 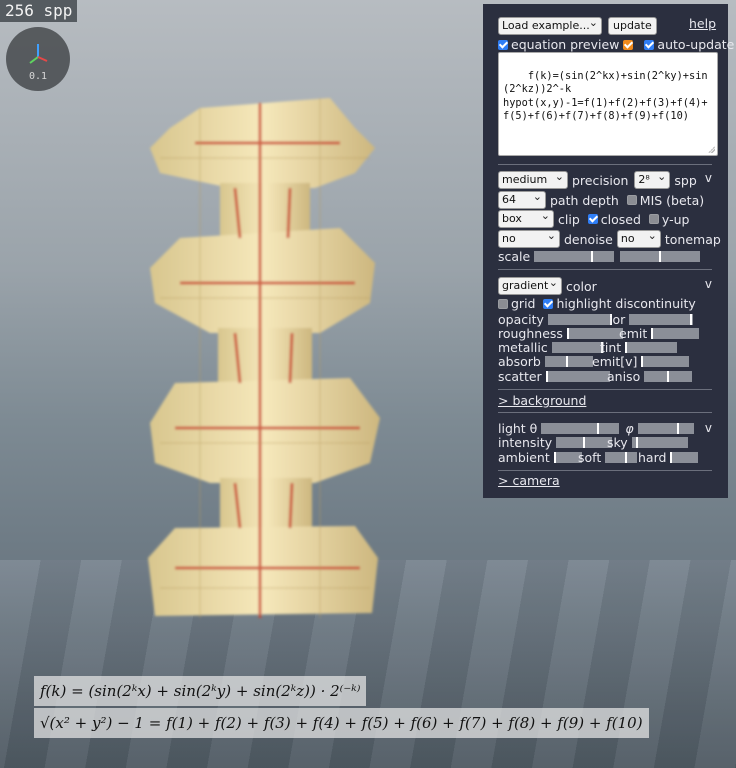 What do you see at coordinates (626, 303) in the screenshot?
I see `highlight-discontinuity-label: highlight discontinuity` at bounding box center [626, 303].